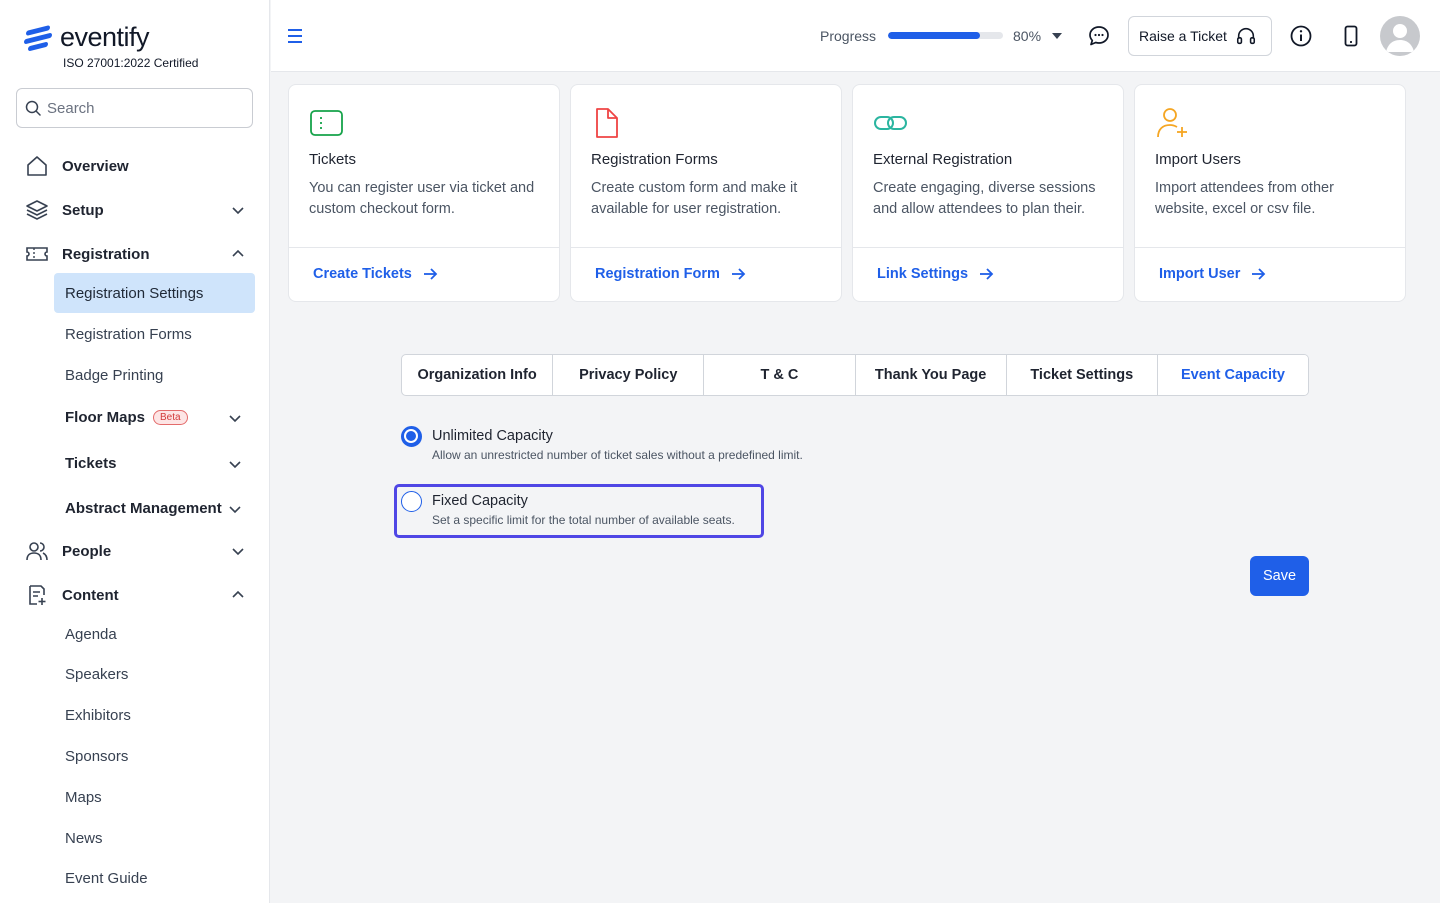  Describe the element at coordinates (780, 375) in the screenshot. I see `tab-terms-conditions: T & C` at that location.